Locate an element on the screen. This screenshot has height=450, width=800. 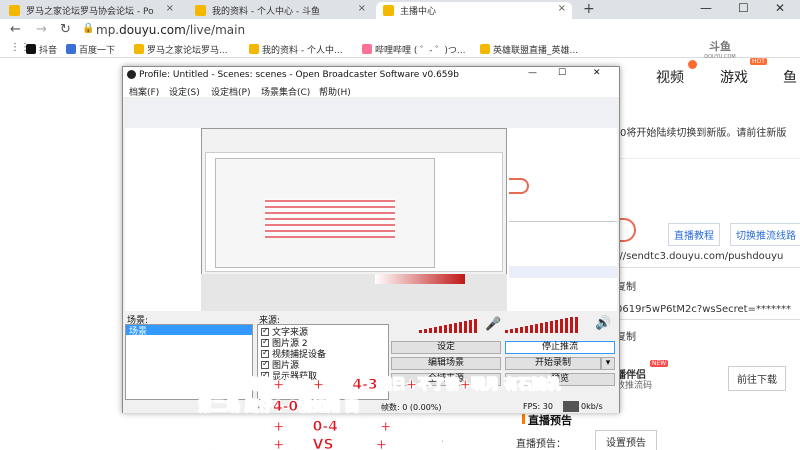
obs-minimize-button: — is located at coordinates (532, 73).